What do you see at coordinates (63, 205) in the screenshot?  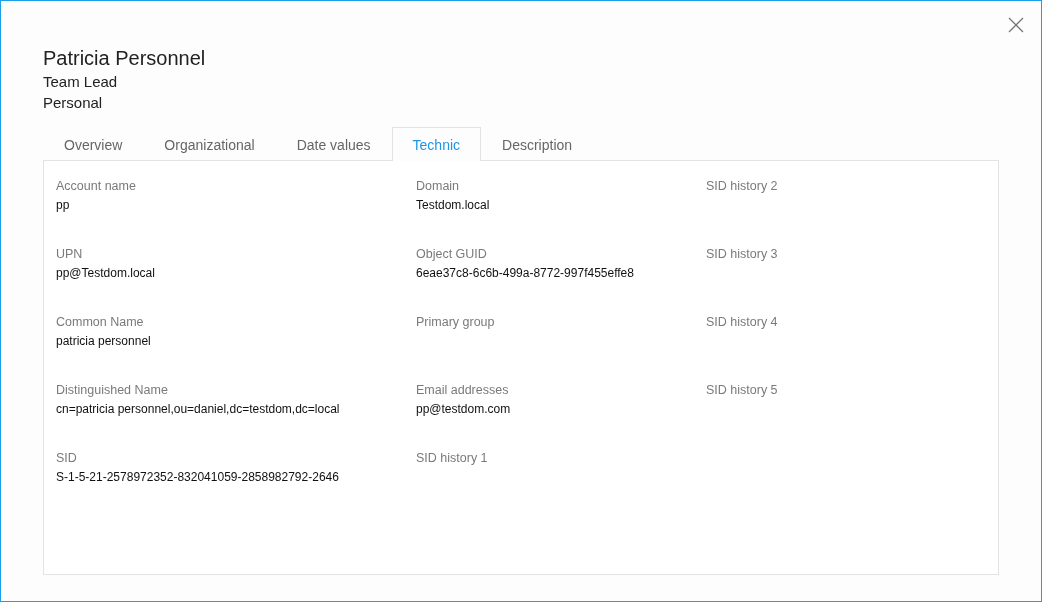 I see `field-value: pp` at bounding box center [63, 205].